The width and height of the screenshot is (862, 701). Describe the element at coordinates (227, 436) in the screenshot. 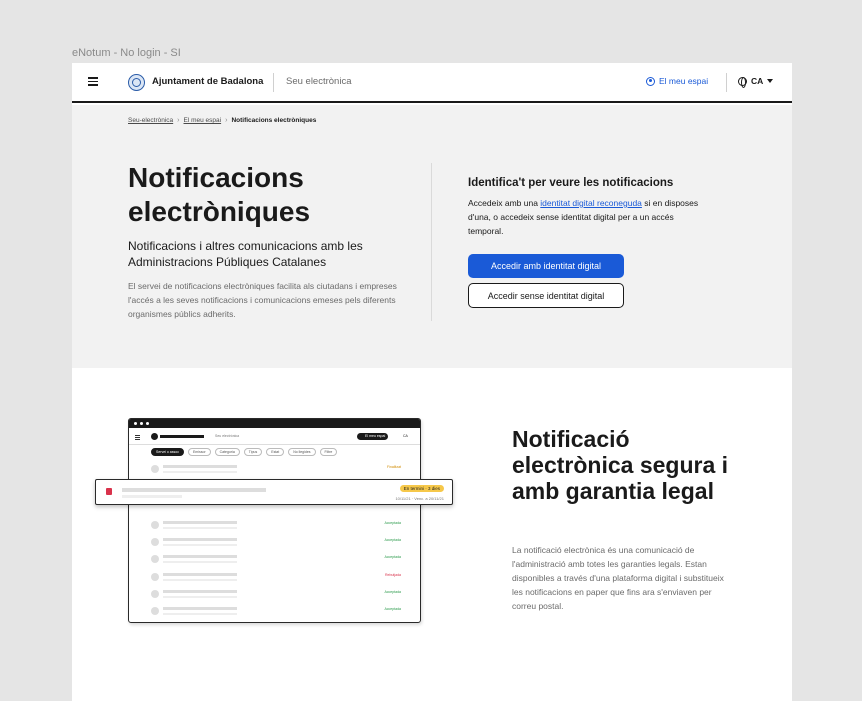

I see `mockup-seu-label: Seu electrònica` at that location.